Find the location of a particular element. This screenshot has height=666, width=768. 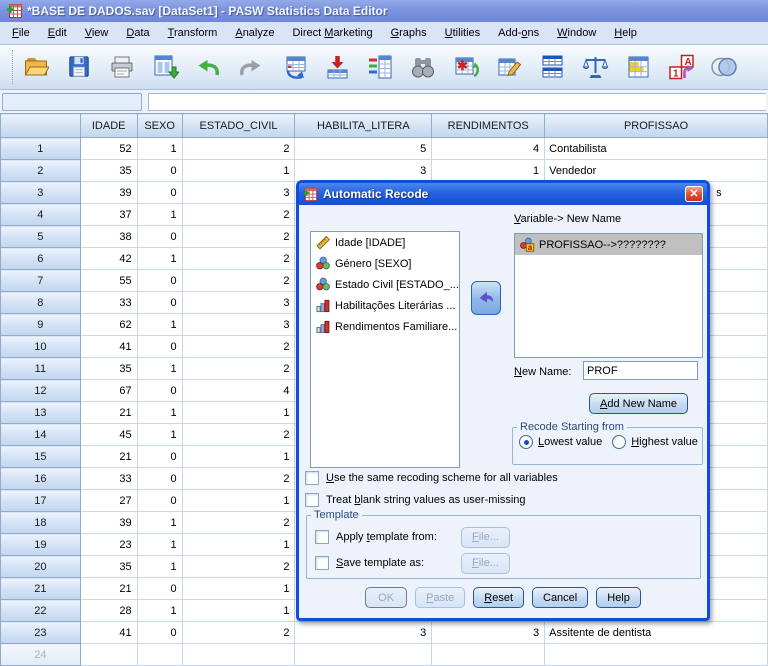

grid-cell: 21 is located at coordinates (108, 456).